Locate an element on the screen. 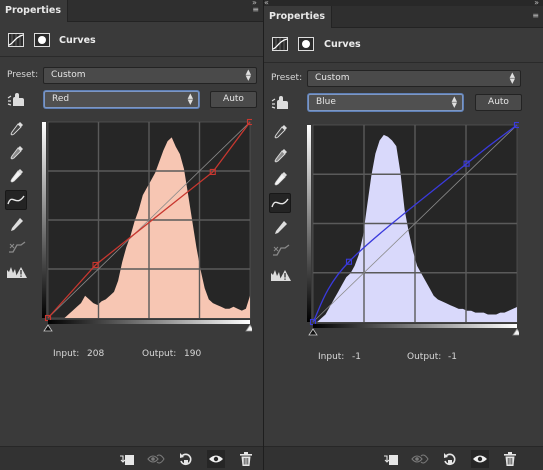 This screenshot has height=470, width=543. channel-dropdown: Blue ▲ ▼ is located at coordinates (385, 102).